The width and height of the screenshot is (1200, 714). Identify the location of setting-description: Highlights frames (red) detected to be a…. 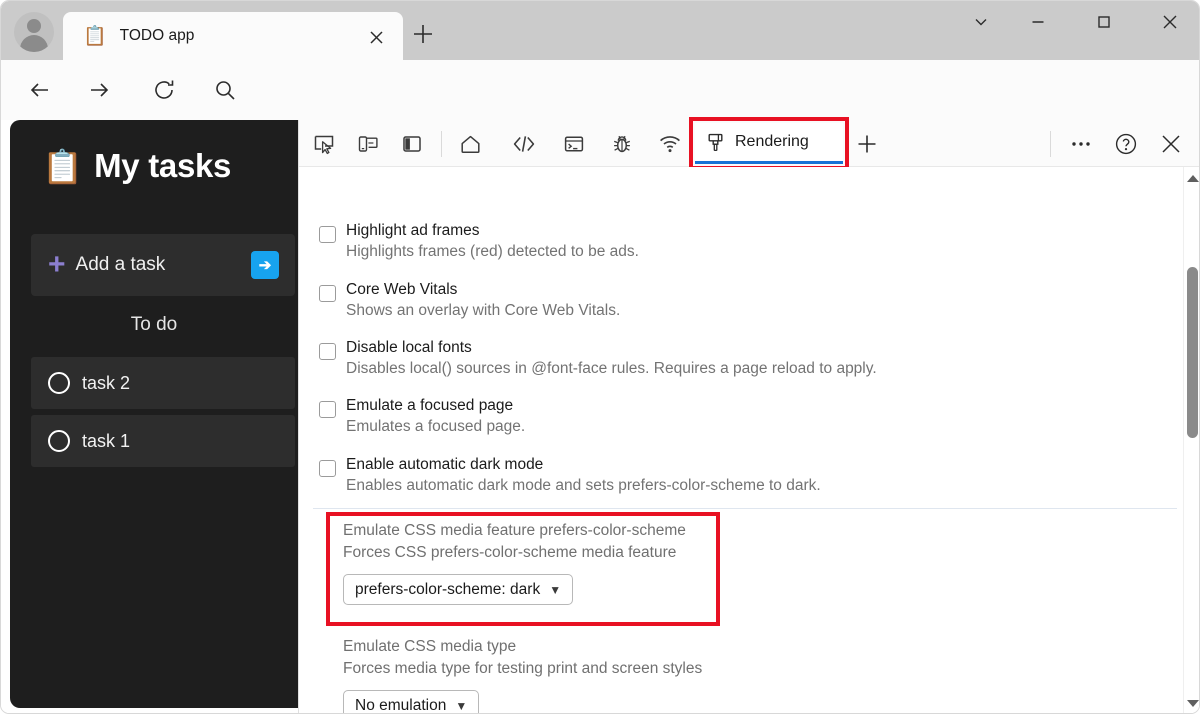
(492, 251).